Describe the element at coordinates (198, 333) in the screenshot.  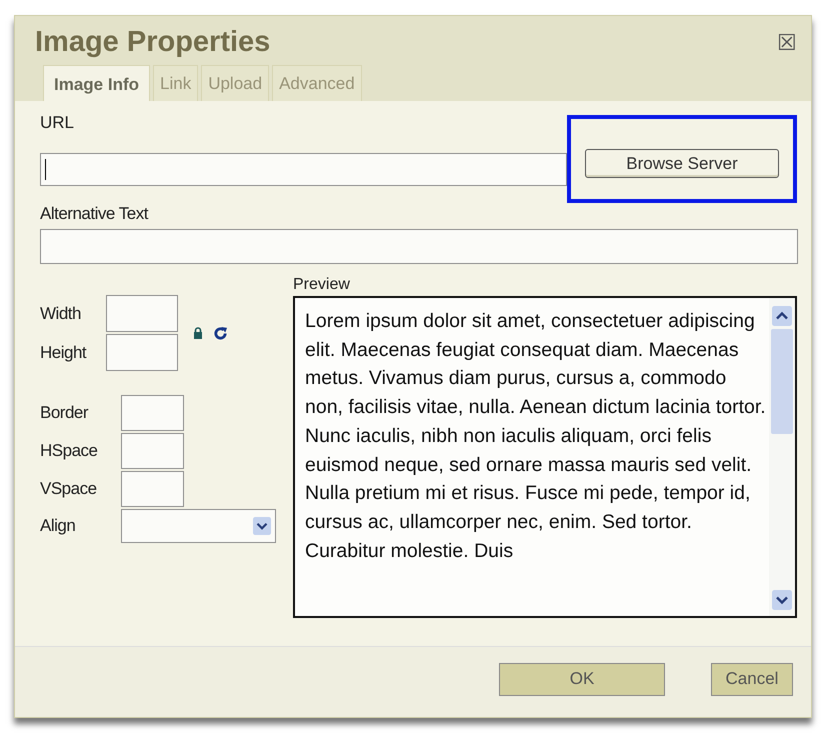
I see `lock-icon` at that location.